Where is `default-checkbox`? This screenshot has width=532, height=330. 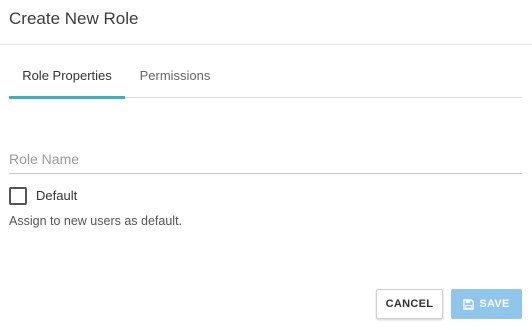 default-checkbox is located at coordinates (18, 196).